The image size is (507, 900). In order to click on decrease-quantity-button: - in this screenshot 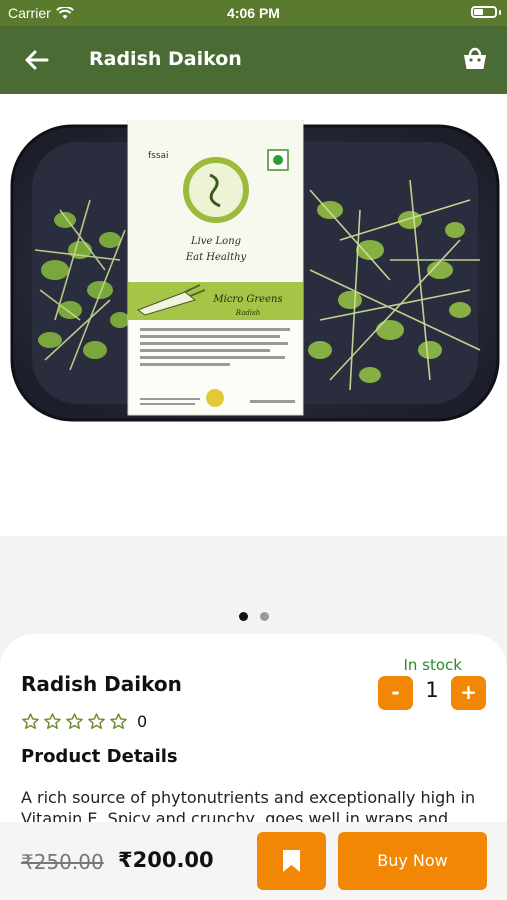, I will do `click(395, 693)`.